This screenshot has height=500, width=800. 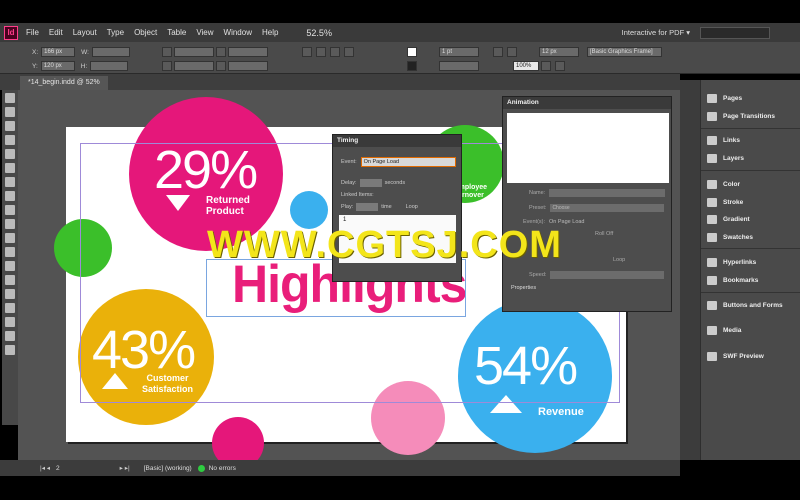 I want to click on stroke-type-field, so click(x=459, y=66).